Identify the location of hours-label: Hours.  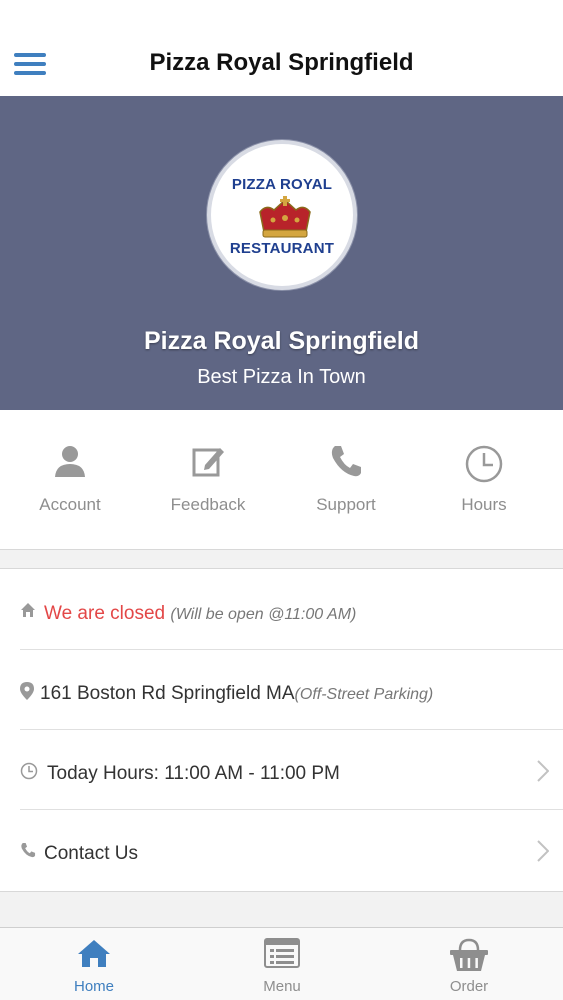
(484, 504).